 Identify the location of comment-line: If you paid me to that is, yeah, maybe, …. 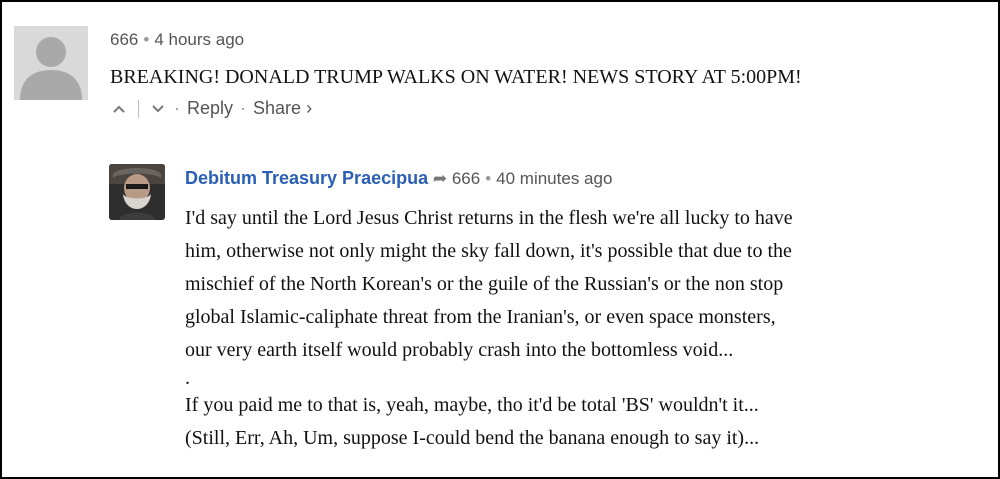
(472, 405).